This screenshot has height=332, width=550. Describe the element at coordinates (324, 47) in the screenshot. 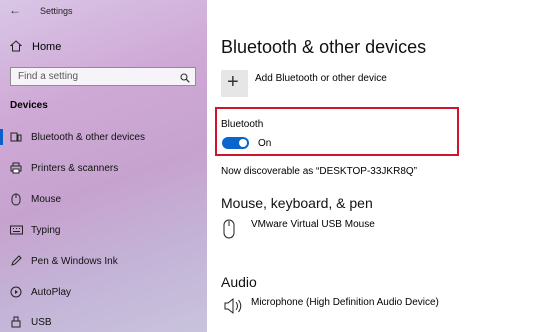

I see `page-title: Bluetooth & other devices` at that location.